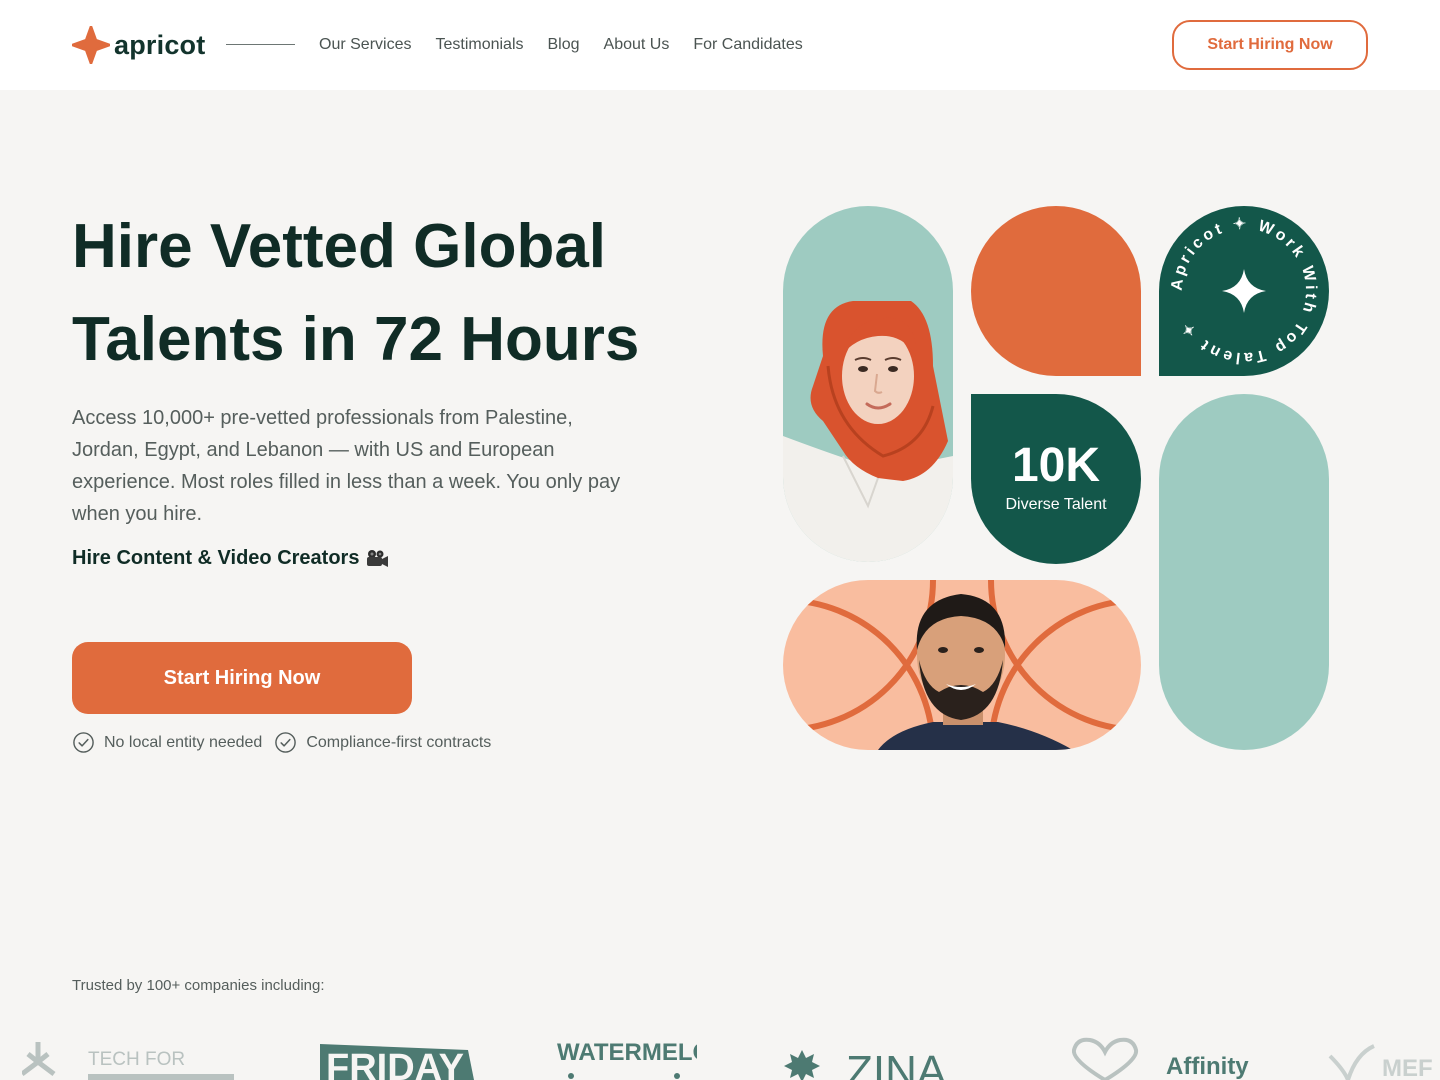 The height and width of the screenshot is (1080, 1440). I want to click on nav-our-services: Our Services, so click(365, 45).